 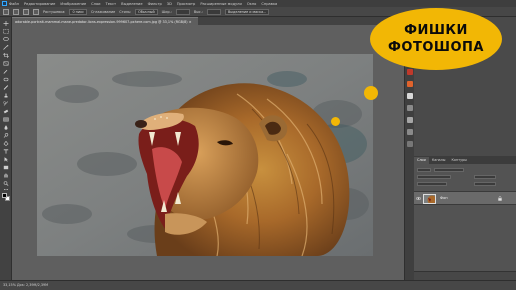 What do you see at coordinates (6, 143) in the screenshot?
I see `pen-icon` at bounding box center [6, 143].